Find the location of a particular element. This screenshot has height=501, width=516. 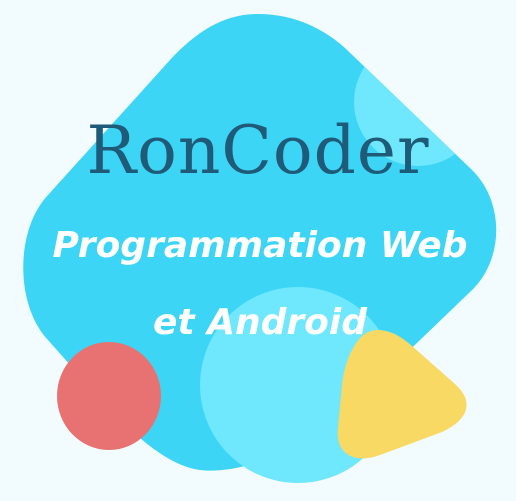

brand-title: RonCoder is located at coordinates (258, 150).